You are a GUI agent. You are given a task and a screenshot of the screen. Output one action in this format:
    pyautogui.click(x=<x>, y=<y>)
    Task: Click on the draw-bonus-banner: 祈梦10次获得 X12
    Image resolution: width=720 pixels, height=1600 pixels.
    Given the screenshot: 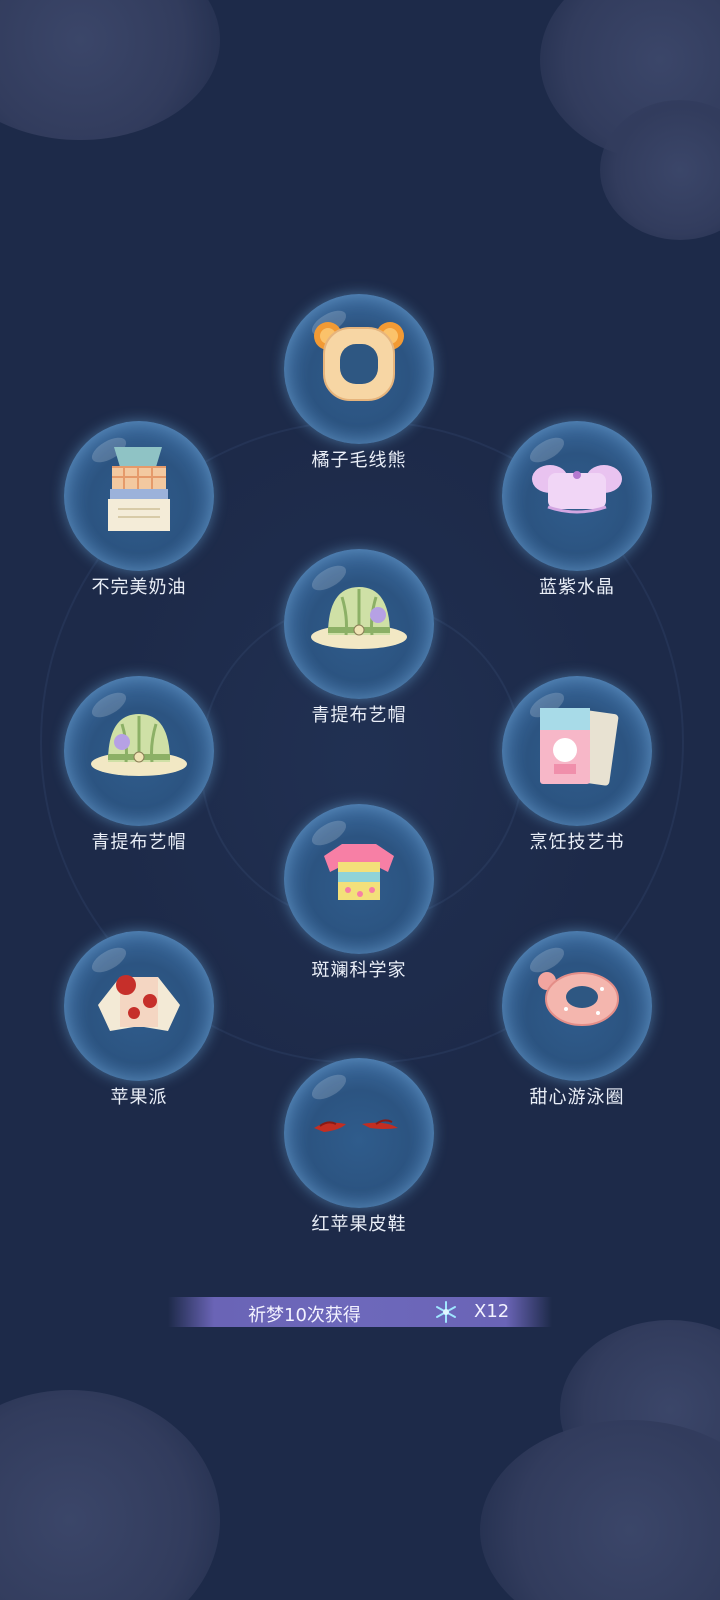 What is the action you would take?
    pyautogui.click(x=360, y=1312)
    